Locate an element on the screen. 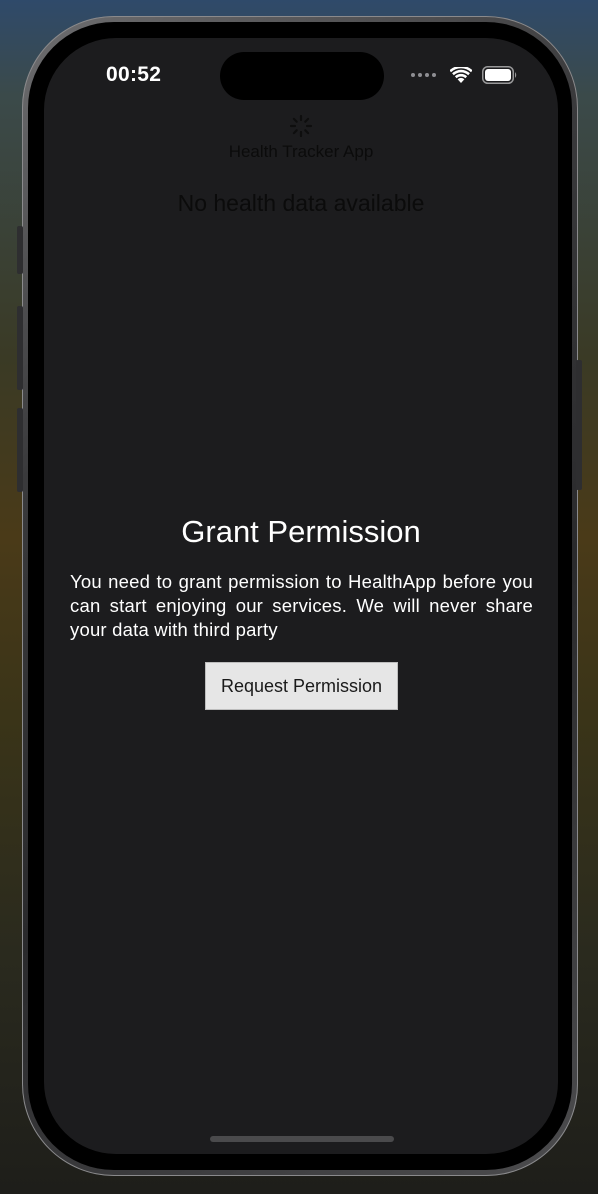 The image size is (598, 1194). request-permission-button: Request Permission is located at coordinates (301, 686).